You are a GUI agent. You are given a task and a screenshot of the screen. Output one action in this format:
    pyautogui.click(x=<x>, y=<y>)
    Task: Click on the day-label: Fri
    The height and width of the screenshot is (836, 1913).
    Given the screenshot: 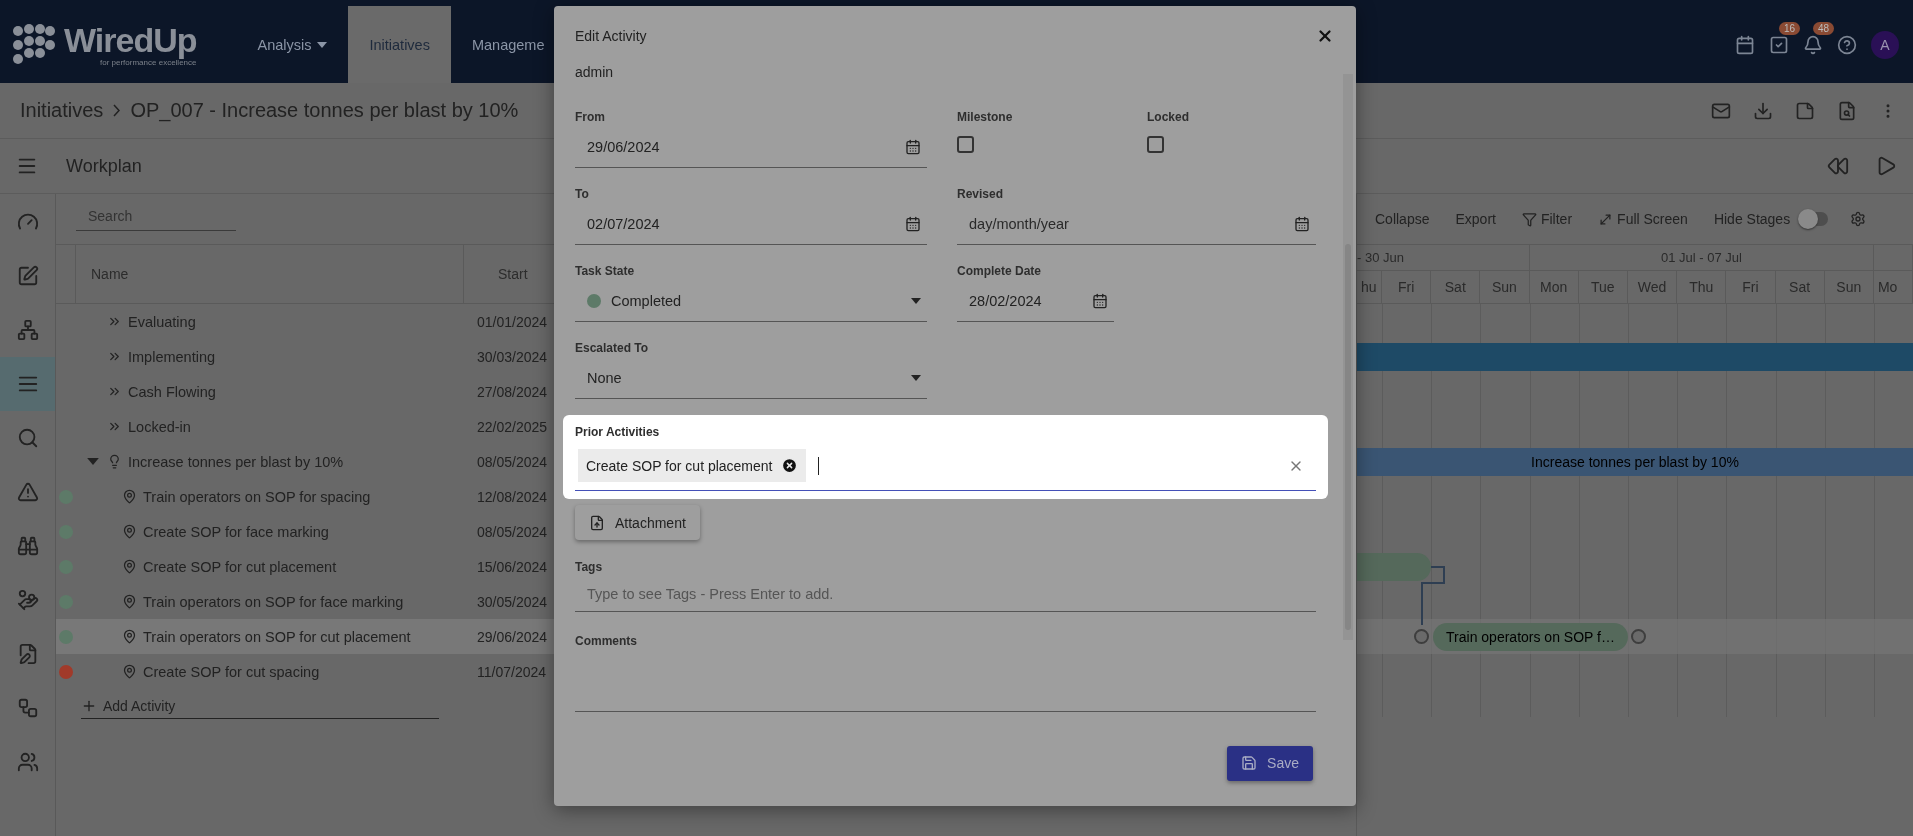 What is the action you would take?
    pyautogui.click(x=1750, y=287)
    